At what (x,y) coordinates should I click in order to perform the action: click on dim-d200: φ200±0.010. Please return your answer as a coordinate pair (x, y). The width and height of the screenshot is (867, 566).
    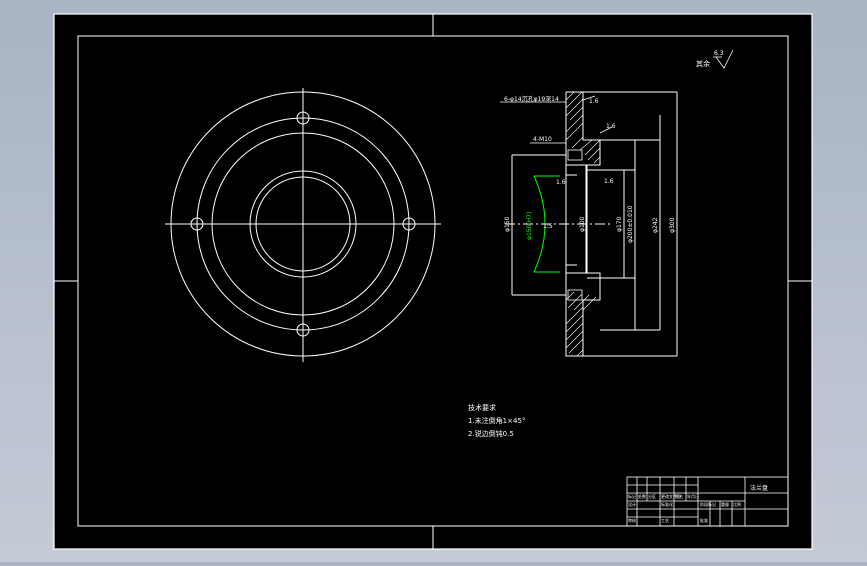
    Looking at the image, I should click on (630, 224).